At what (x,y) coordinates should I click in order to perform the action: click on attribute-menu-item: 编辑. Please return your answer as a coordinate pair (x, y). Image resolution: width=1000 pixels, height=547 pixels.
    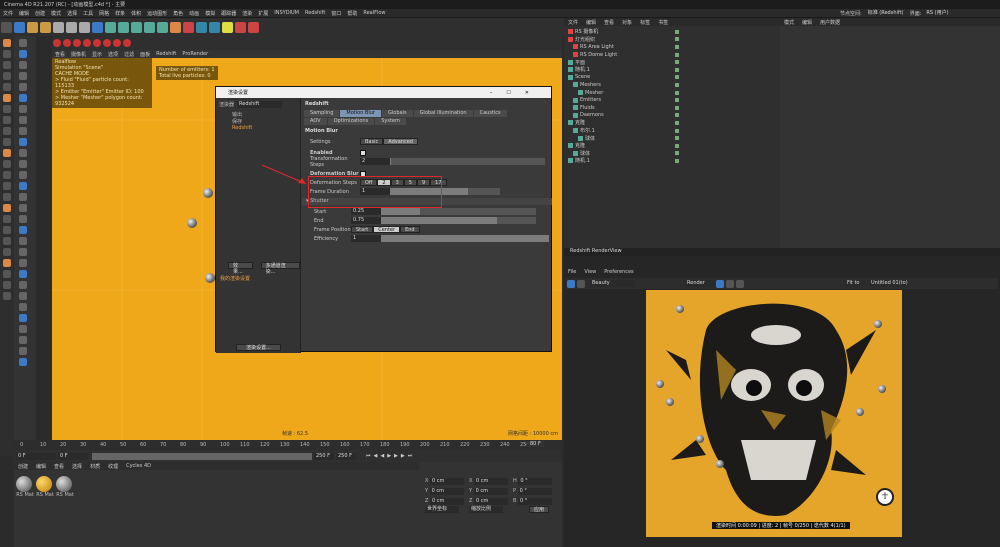
    Looking at the image, I should click on (807, 22).